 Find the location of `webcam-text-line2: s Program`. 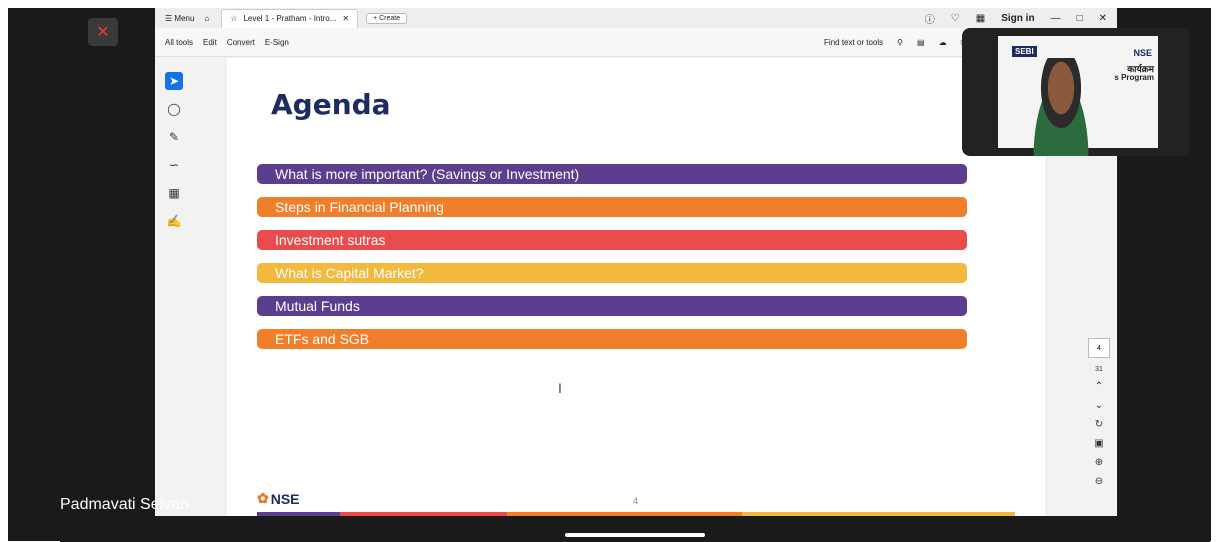

webcam-text-line2: s Program is located at coordinates (1134, 77).